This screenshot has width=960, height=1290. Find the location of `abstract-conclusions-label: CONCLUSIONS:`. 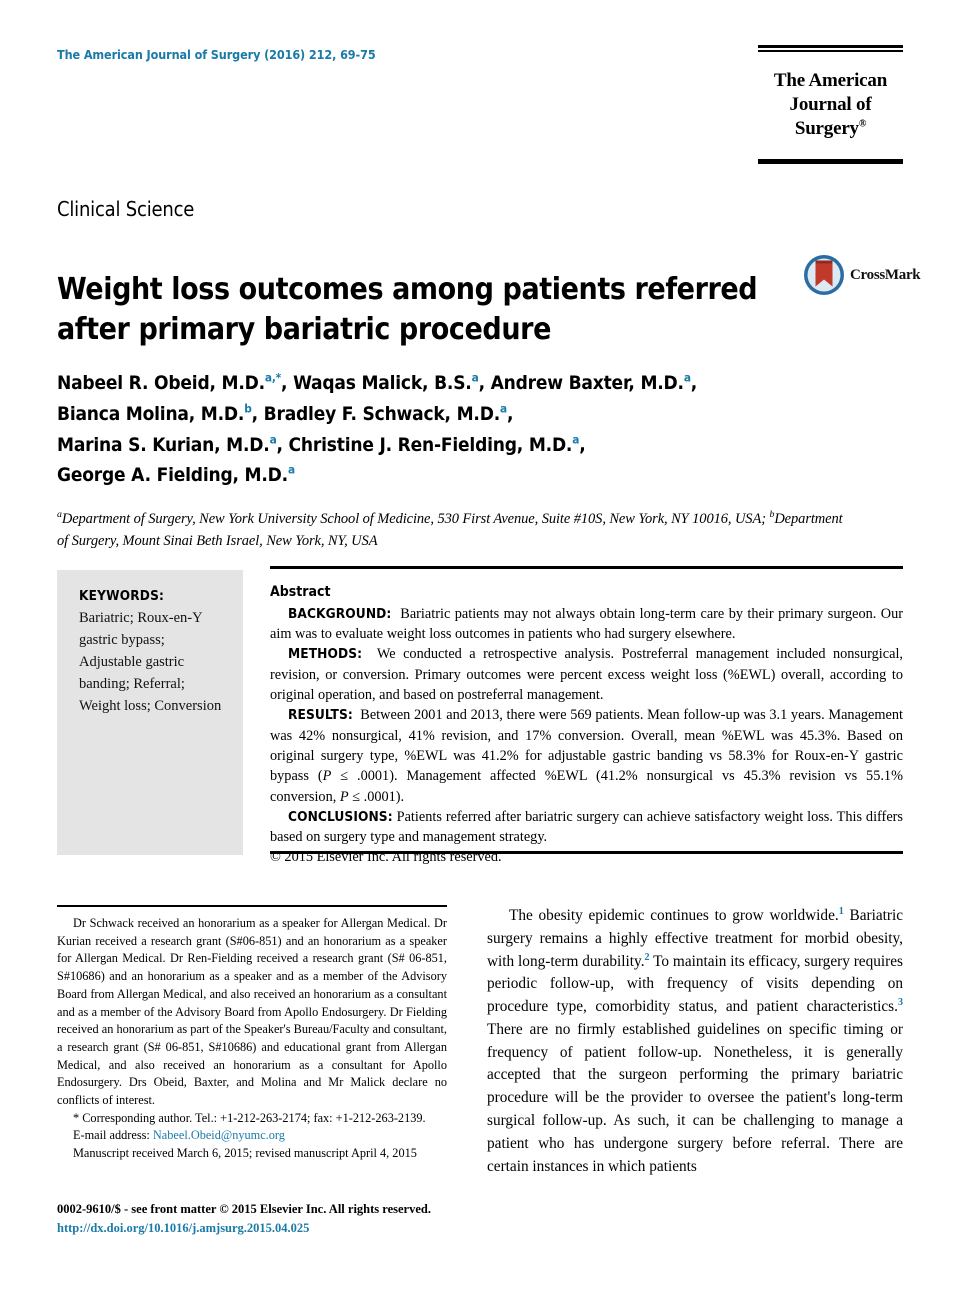

abstract-conclusions-label: CONCLUSIONS: is located at coordinates (340, 816).